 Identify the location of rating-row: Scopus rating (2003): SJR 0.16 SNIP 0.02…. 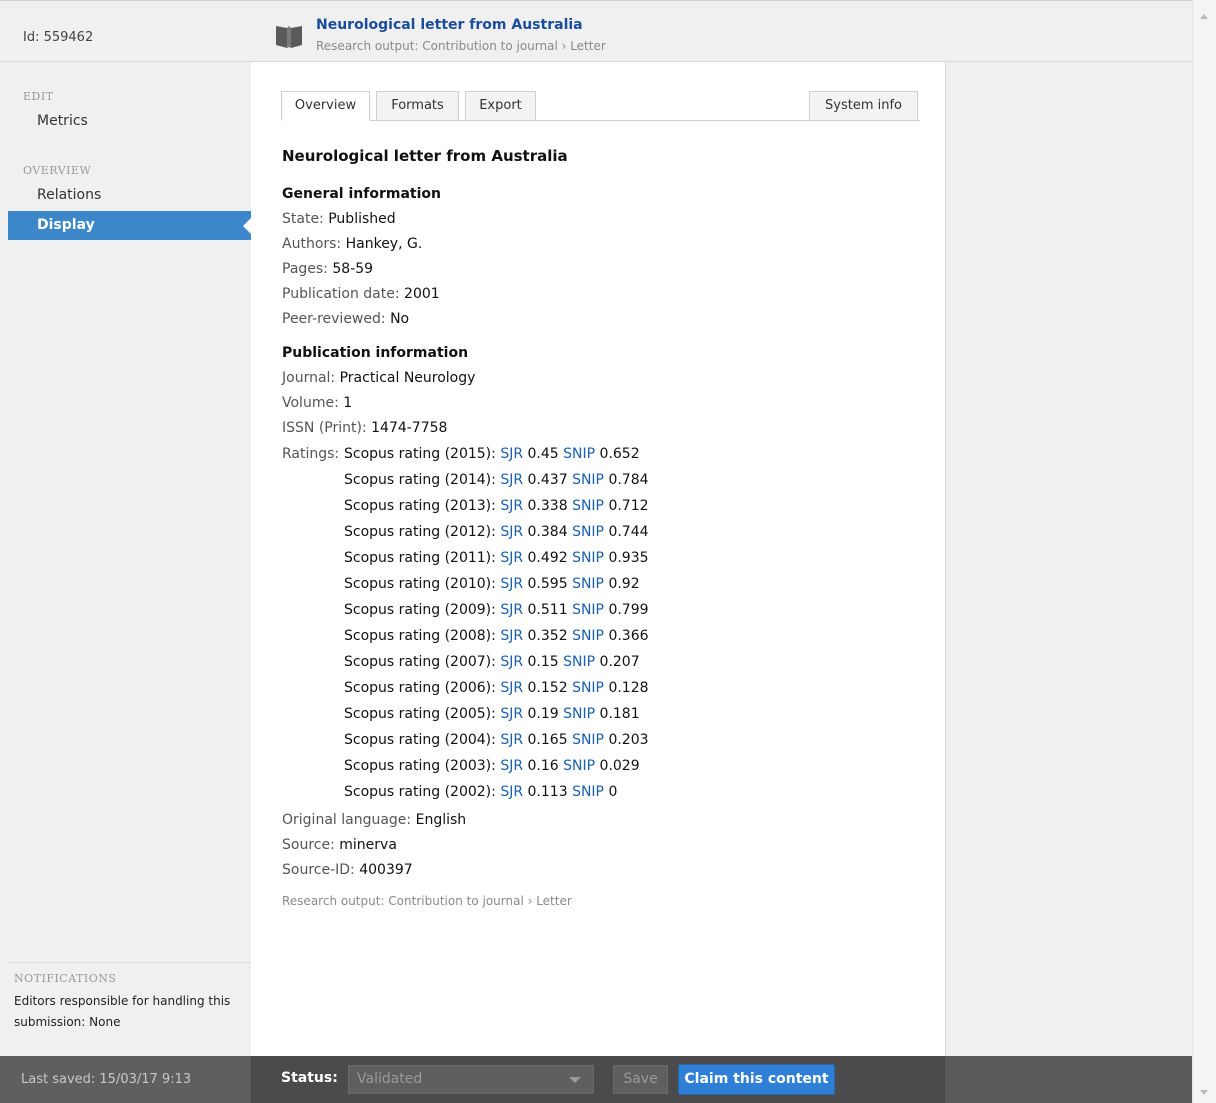
(602, 766).